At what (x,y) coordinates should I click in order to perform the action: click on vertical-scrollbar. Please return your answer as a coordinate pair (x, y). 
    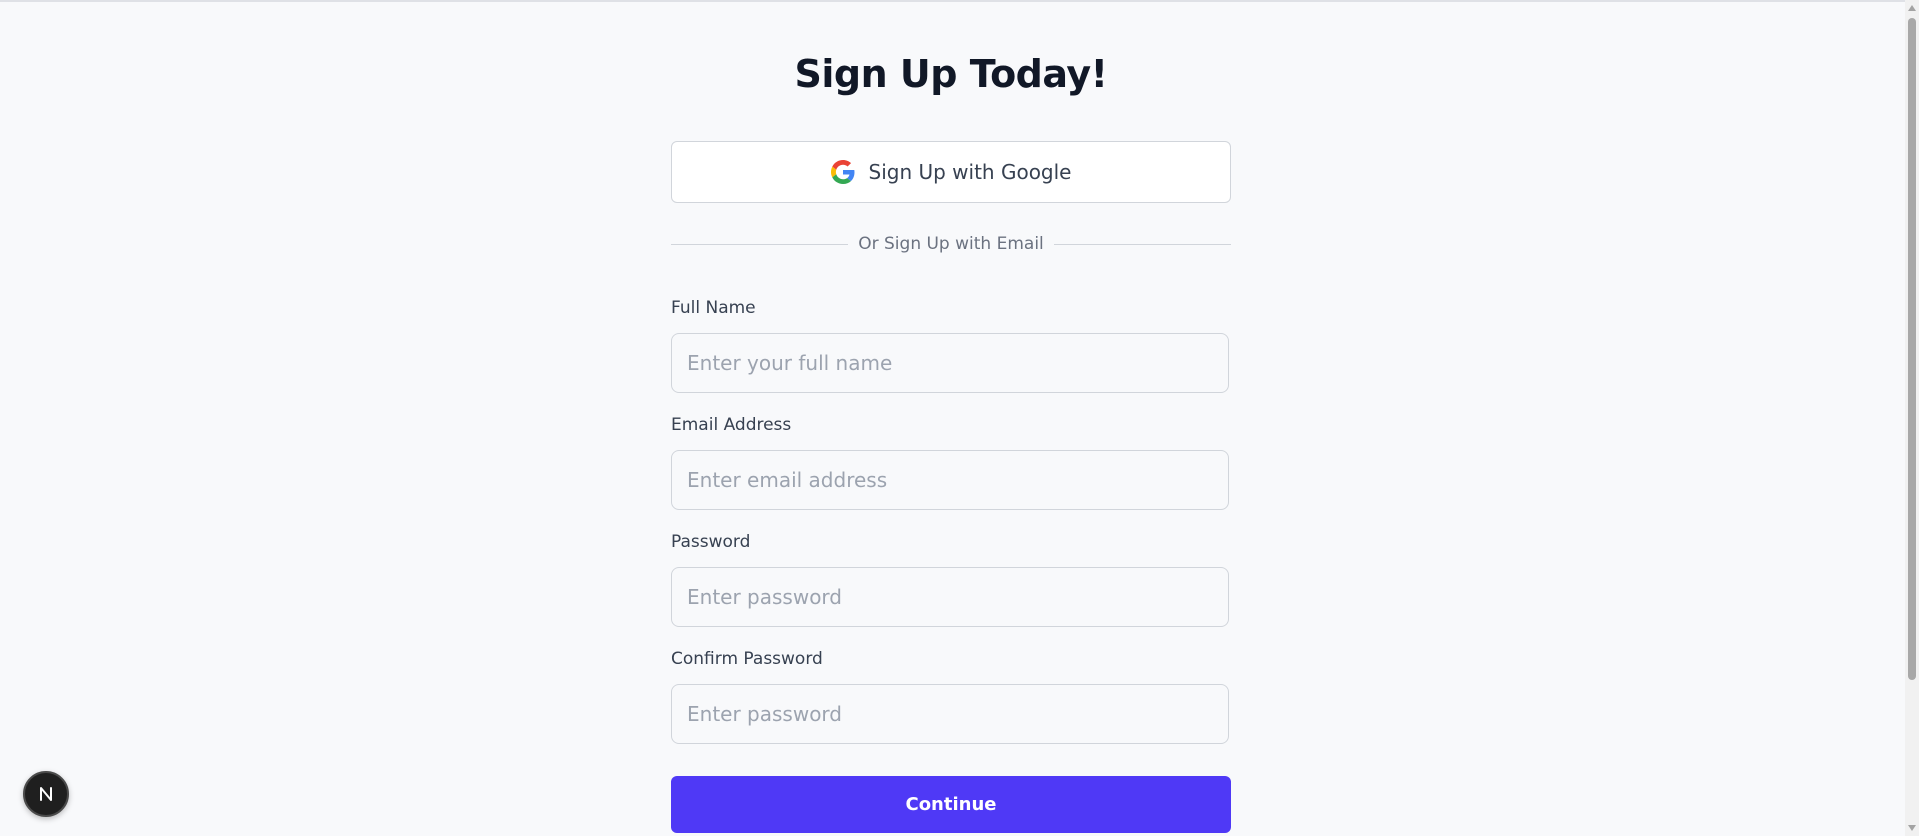
    Looking at the image, I should click on (1912, 418).